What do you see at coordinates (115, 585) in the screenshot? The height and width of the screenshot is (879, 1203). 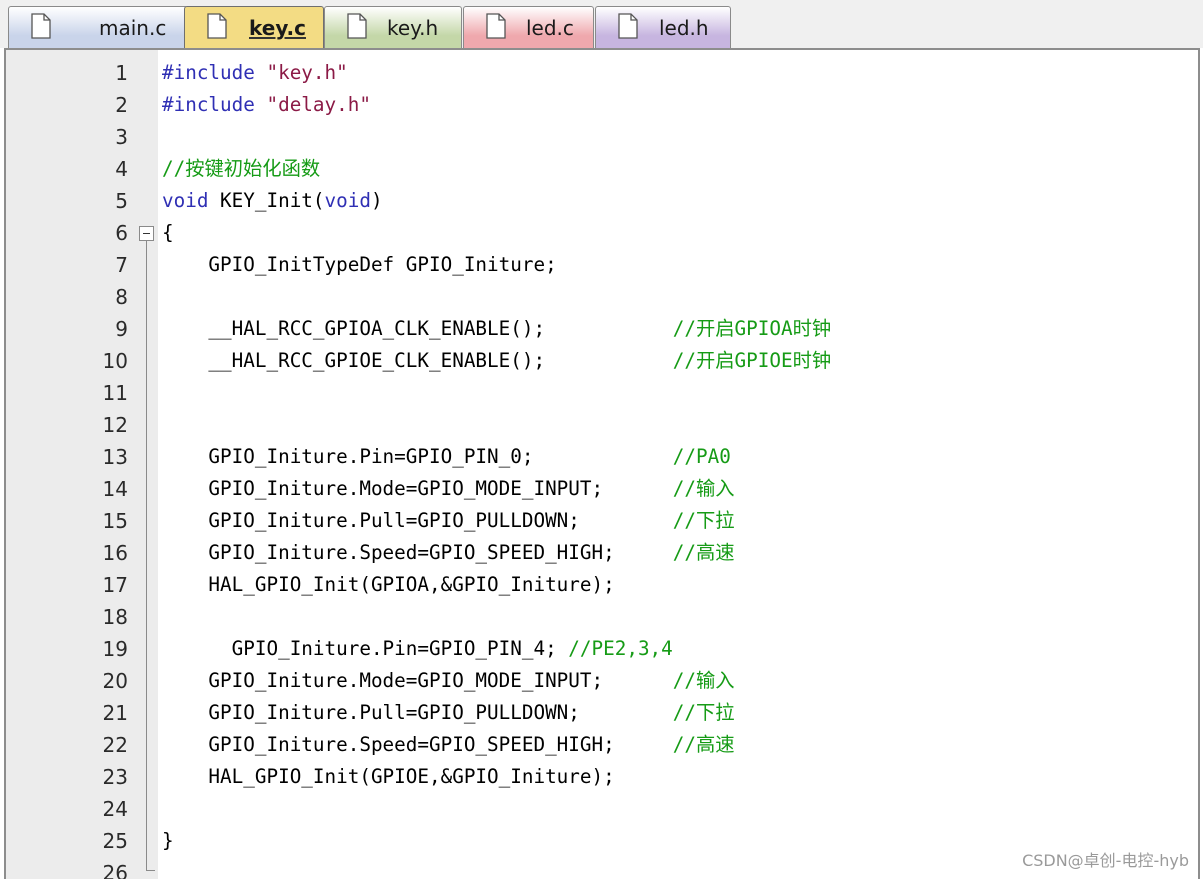 I see `line-number: 17` at bounding box center [115, 585].